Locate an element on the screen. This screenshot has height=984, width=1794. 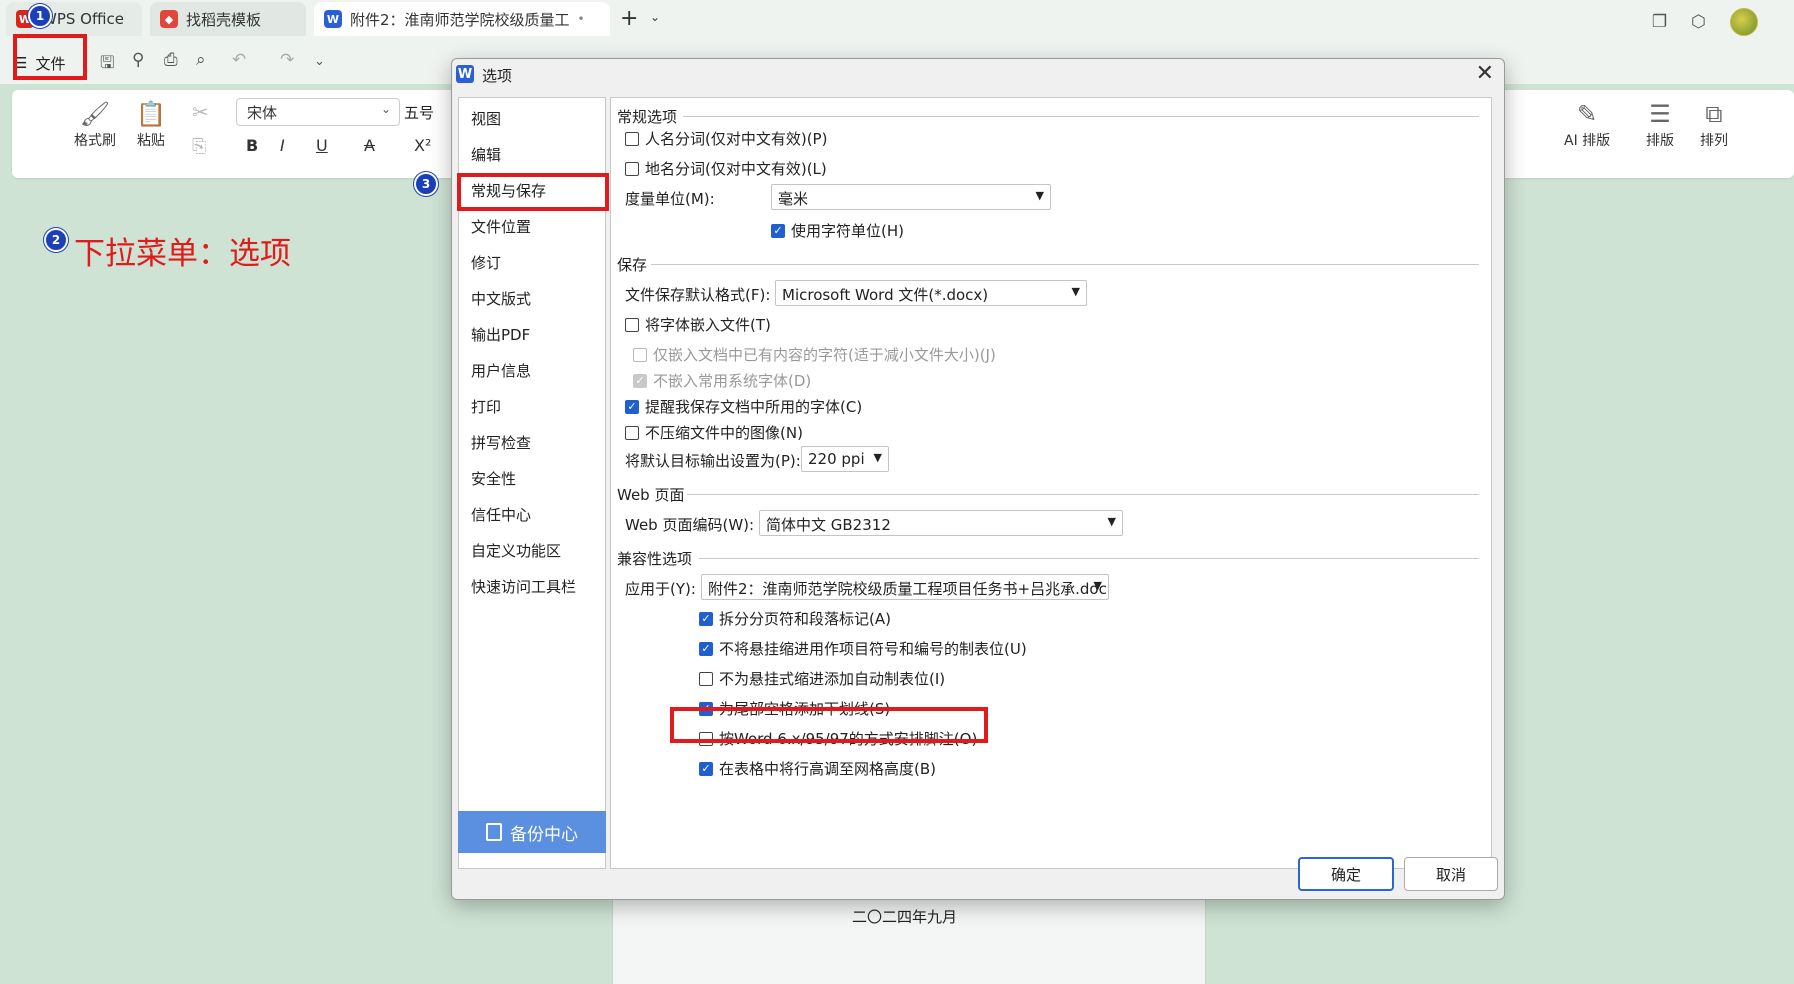
ok-button: 确定 is located at coordinates (1346, 874).